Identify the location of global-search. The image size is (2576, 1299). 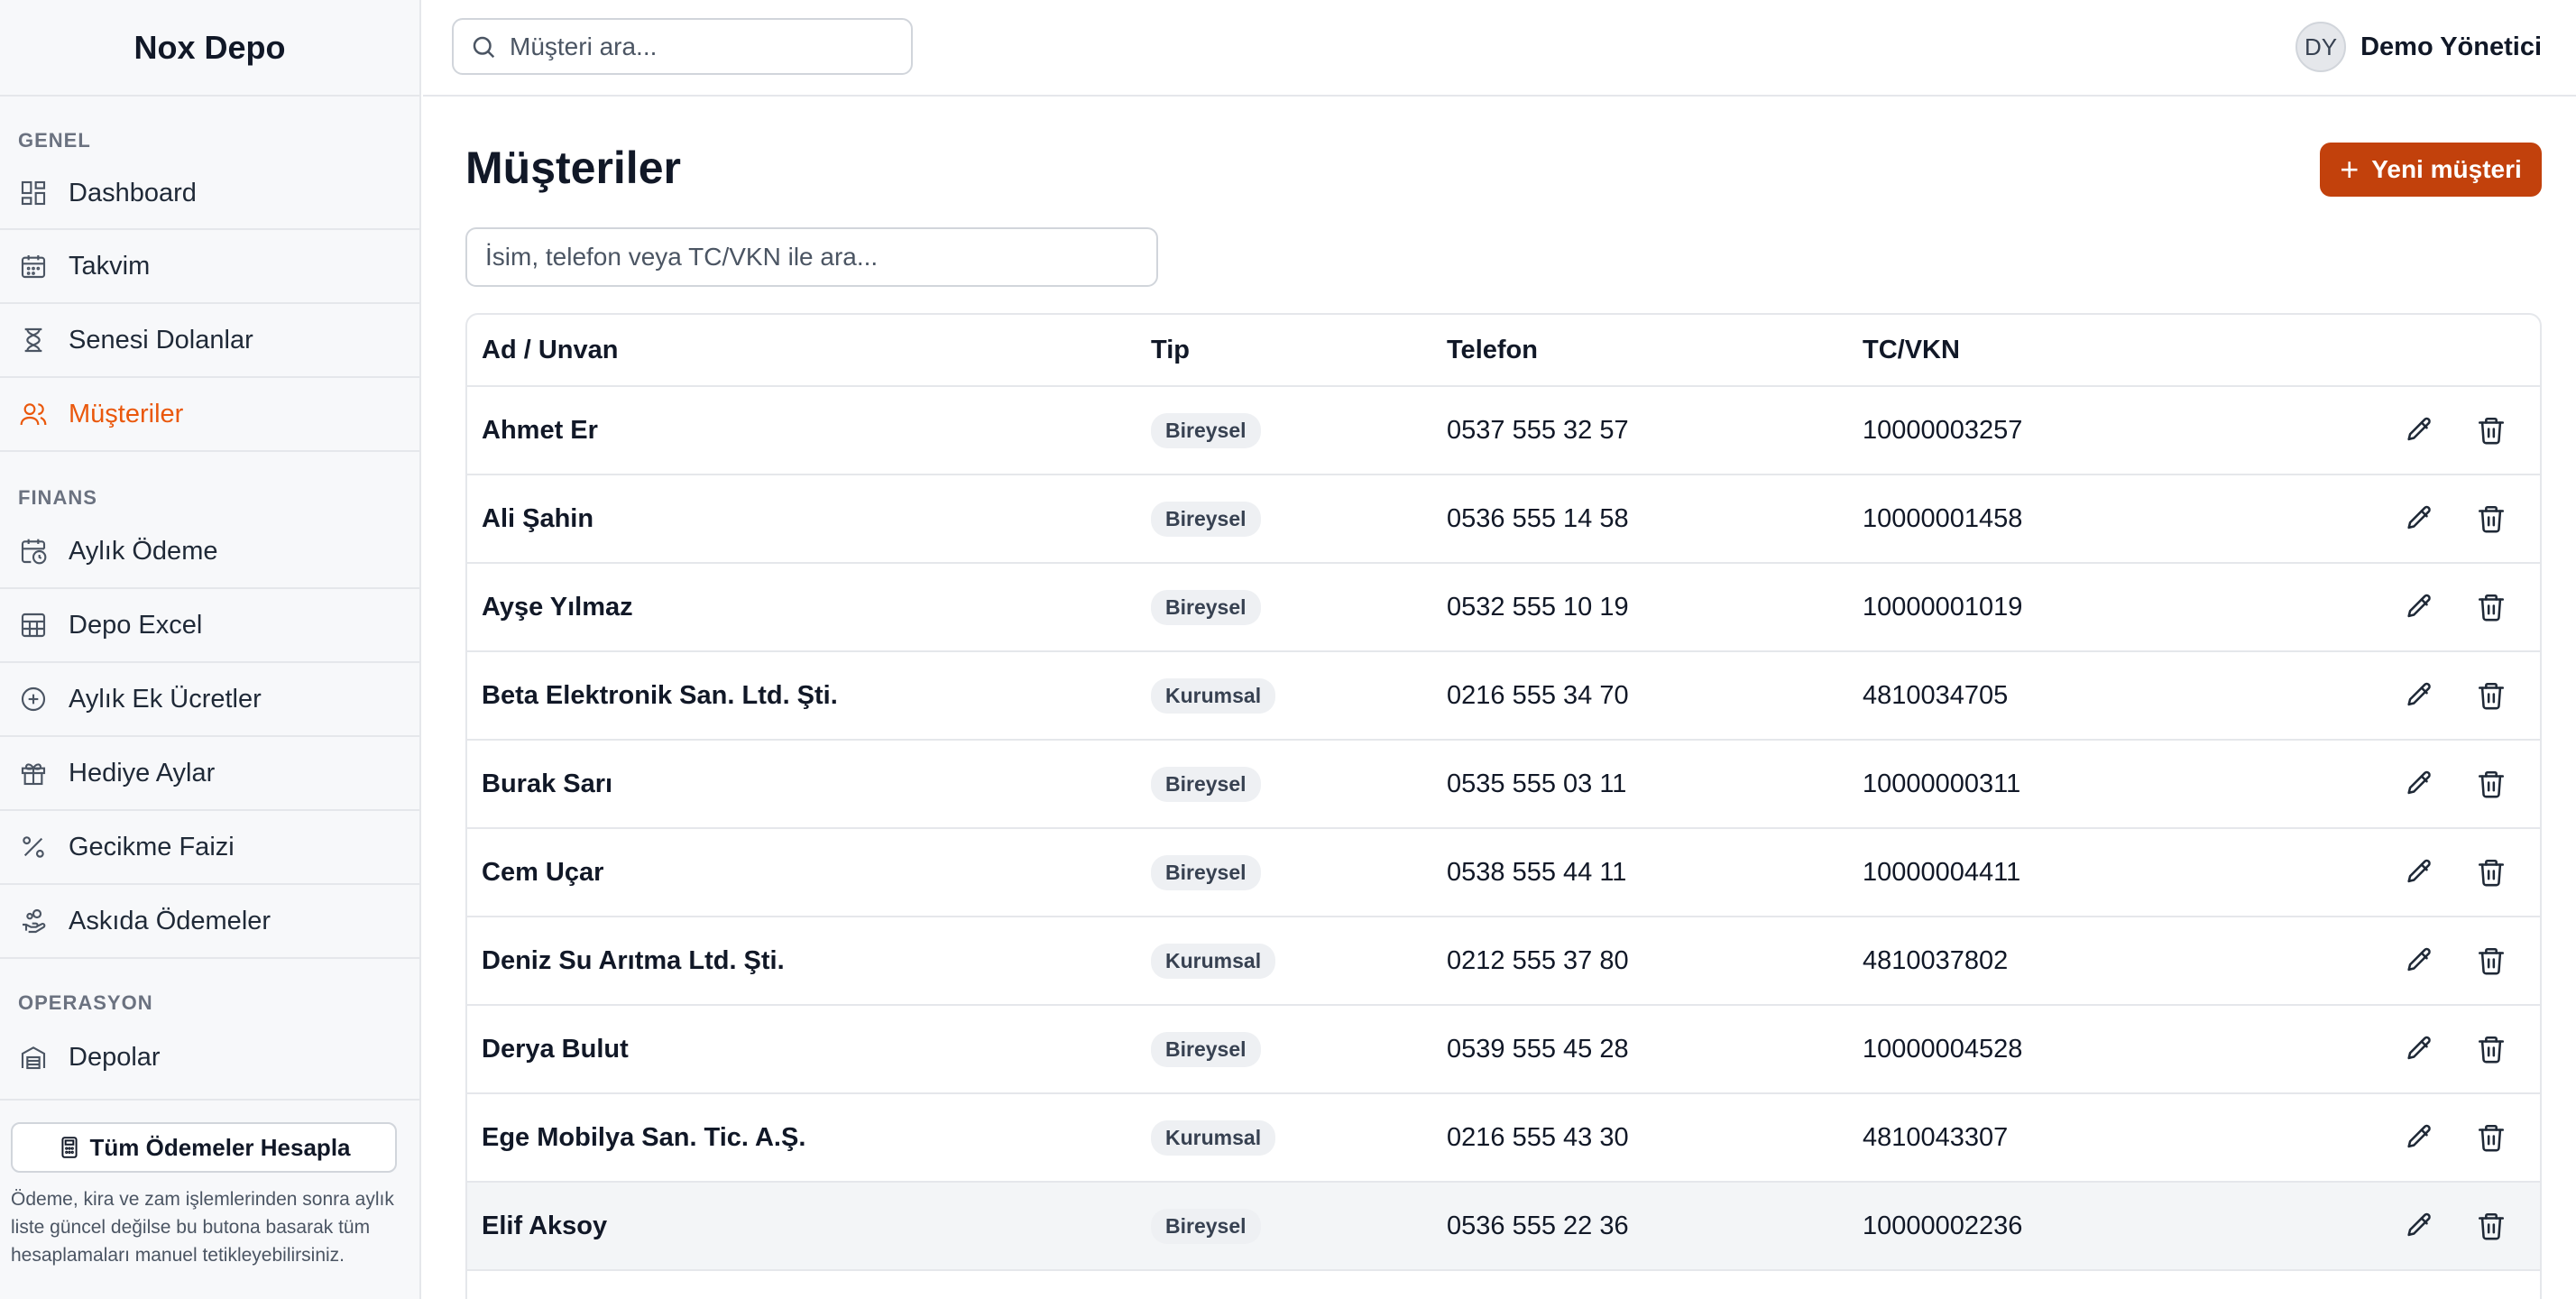
(682, 46).